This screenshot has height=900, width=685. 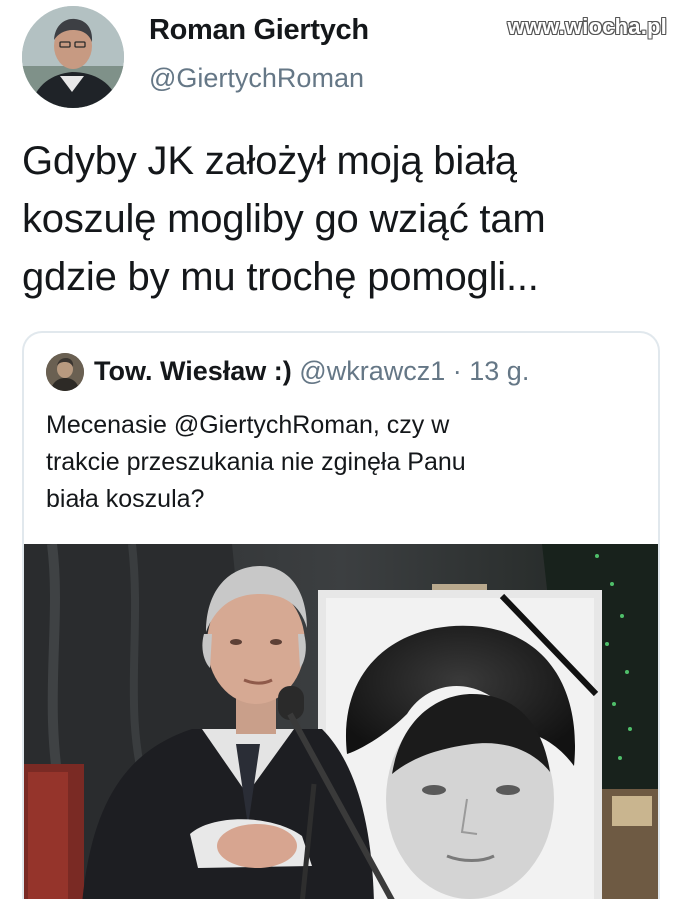 I want to click on avatar-photo, so click(x=73, y=57).